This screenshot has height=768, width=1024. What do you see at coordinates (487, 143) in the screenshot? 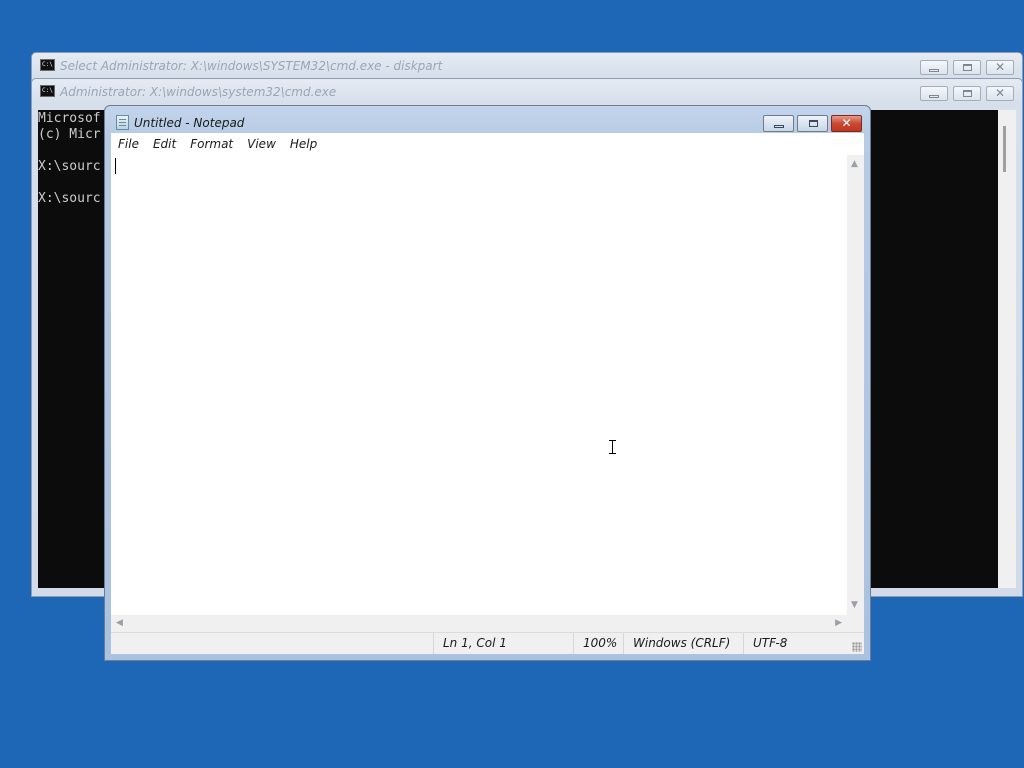
I see `menu-bar: File Edit Format View Help` at bounding box center [487, 143].